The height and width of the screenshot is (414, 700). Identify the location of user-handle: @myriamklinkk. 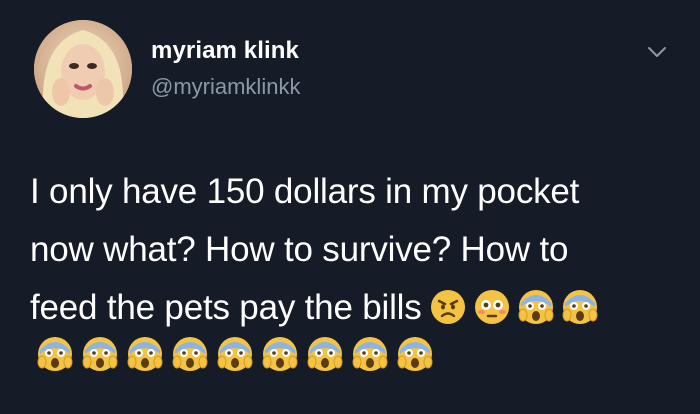
(225, 87).